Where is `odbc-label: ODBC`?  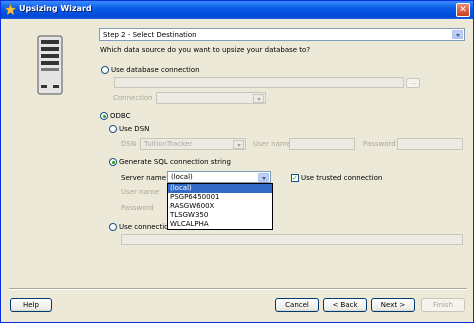 odbc-label: ODBC is located at coordinates (120, 116).